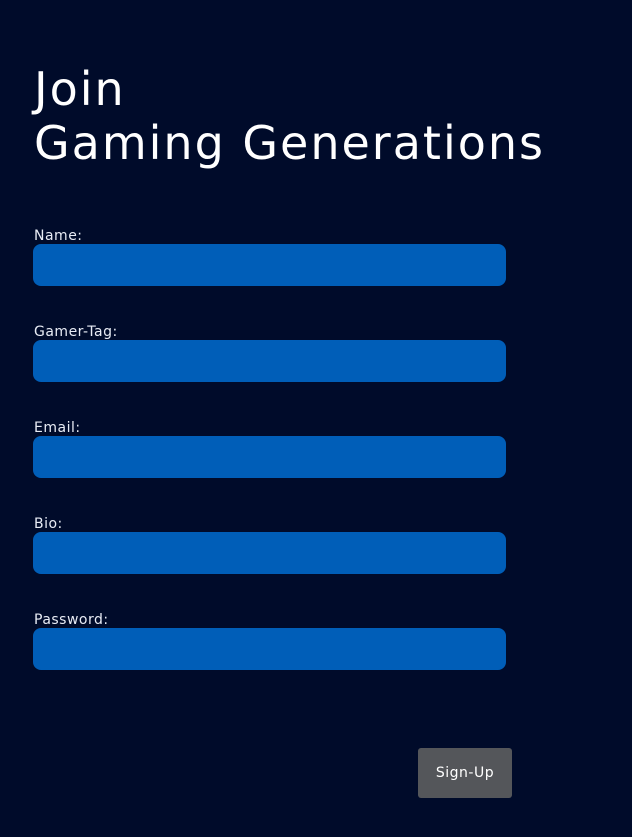 This screenshot has height=837, width=632. I want to click on password-field-group: Password:, so click(269, 641).